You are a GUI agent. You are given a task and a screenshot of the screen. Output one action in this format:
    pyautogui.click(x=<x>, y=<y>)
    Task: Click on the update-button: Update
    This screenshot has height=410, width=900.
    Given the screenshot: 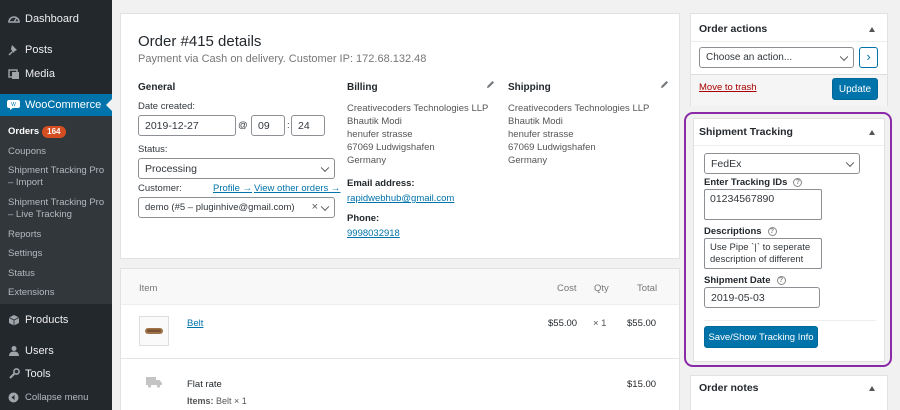 What is the action you would take?
    pyautogui.click(x=855, y=89)
    